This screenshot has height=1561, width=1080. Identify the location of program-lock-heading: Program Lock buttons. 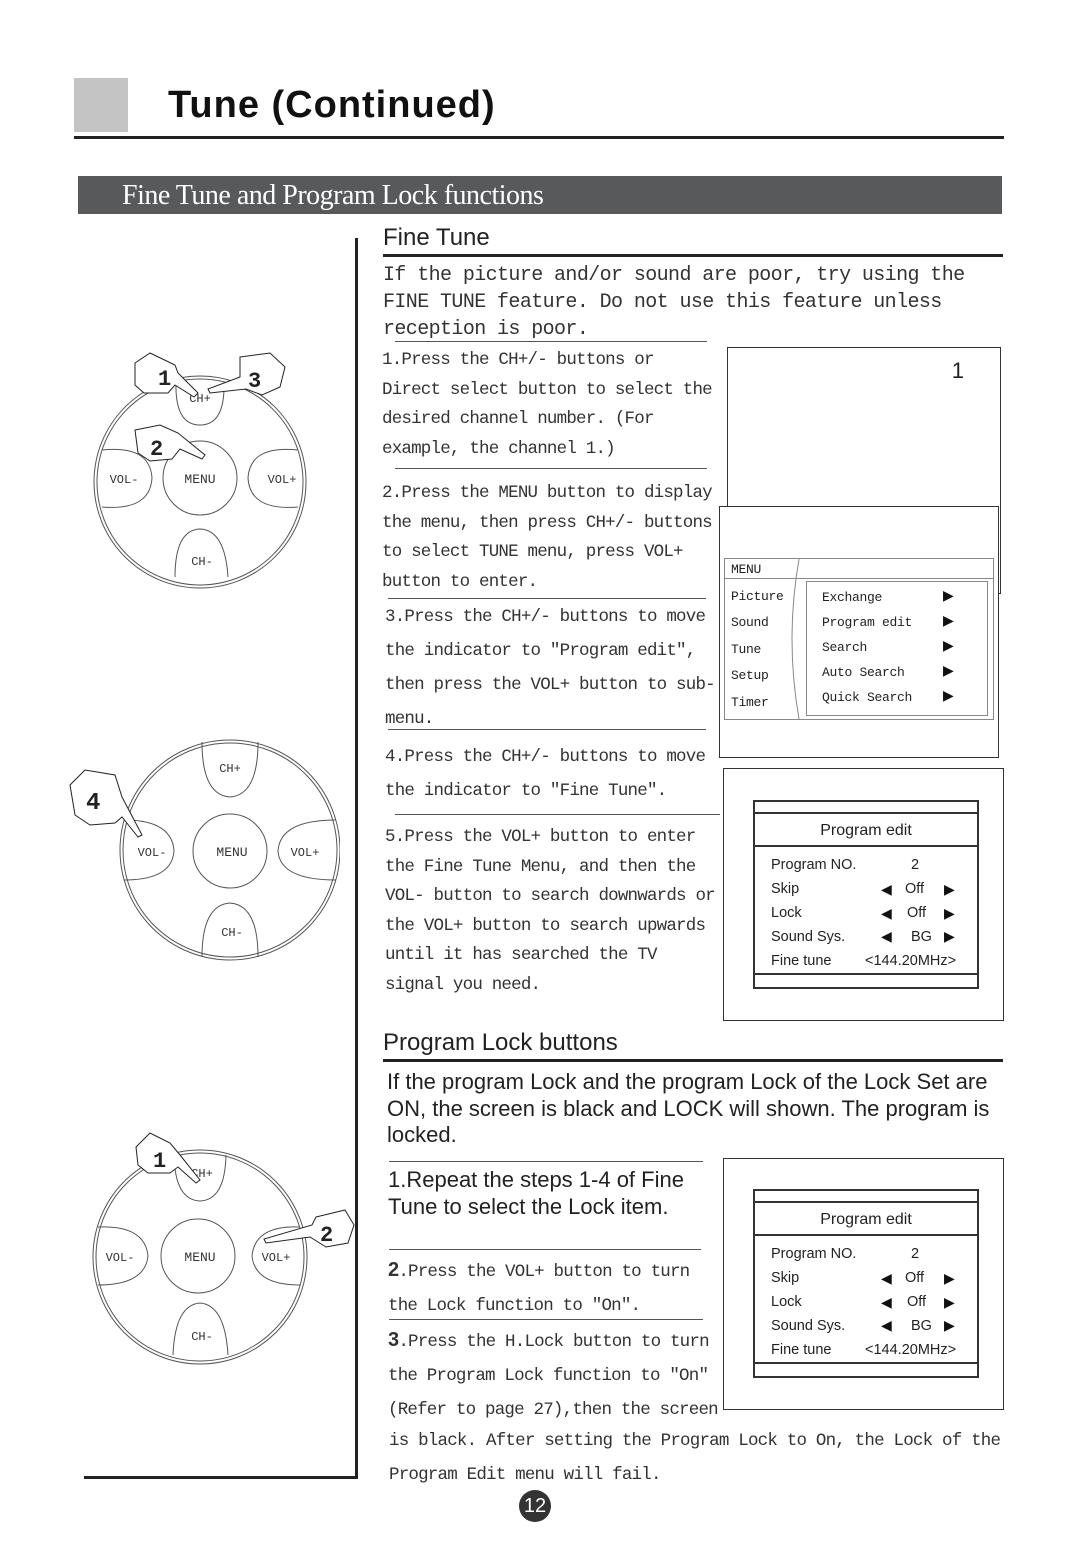
(500, 1042).